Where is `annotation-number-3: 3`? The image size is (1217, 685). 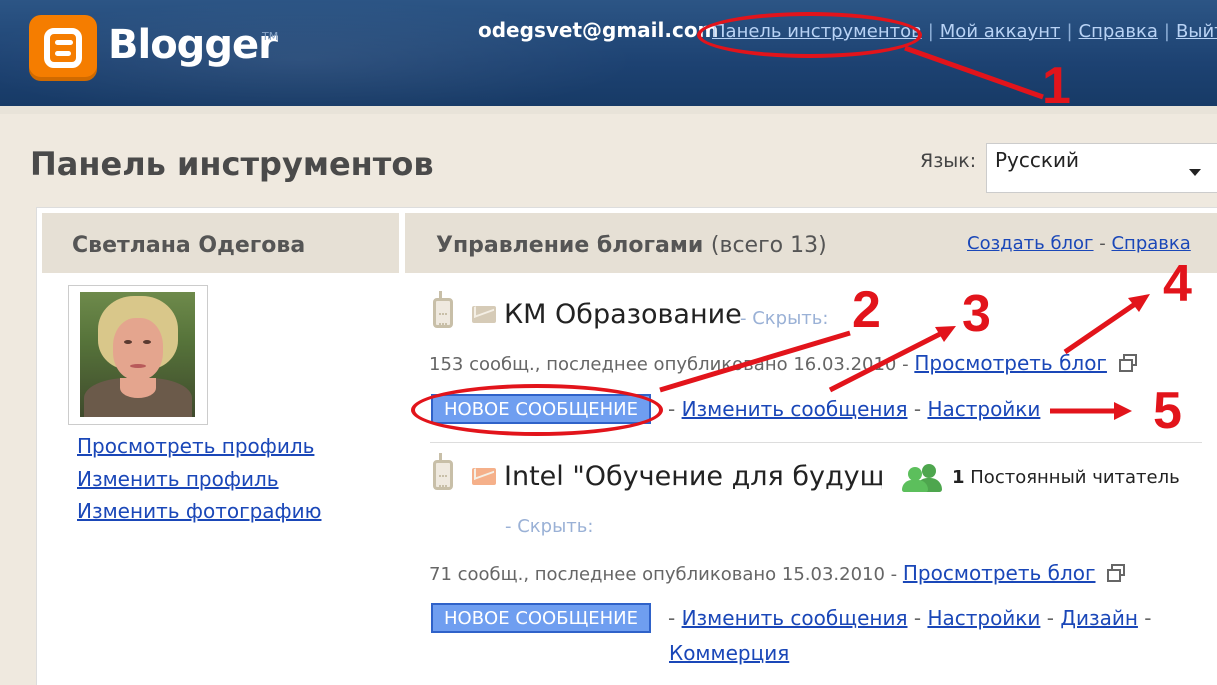
annotation-number-3: 3 is located at coordinates (976, 314).